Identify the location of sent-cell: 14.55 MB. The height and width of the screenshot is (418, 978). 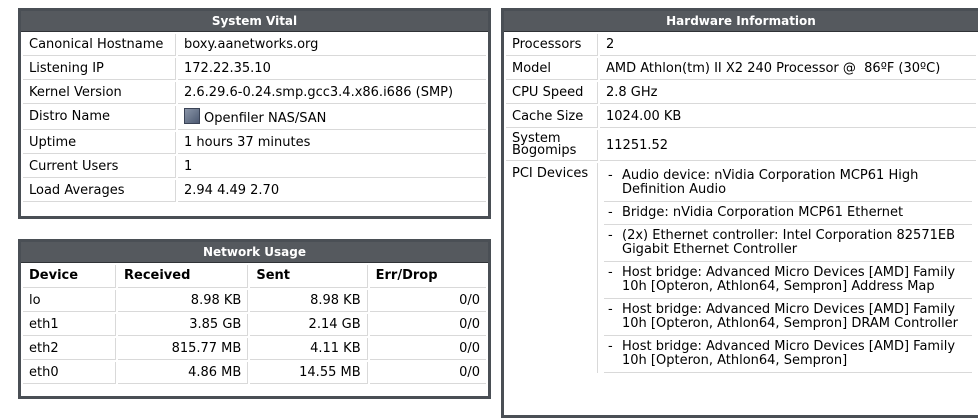
(309, 373).